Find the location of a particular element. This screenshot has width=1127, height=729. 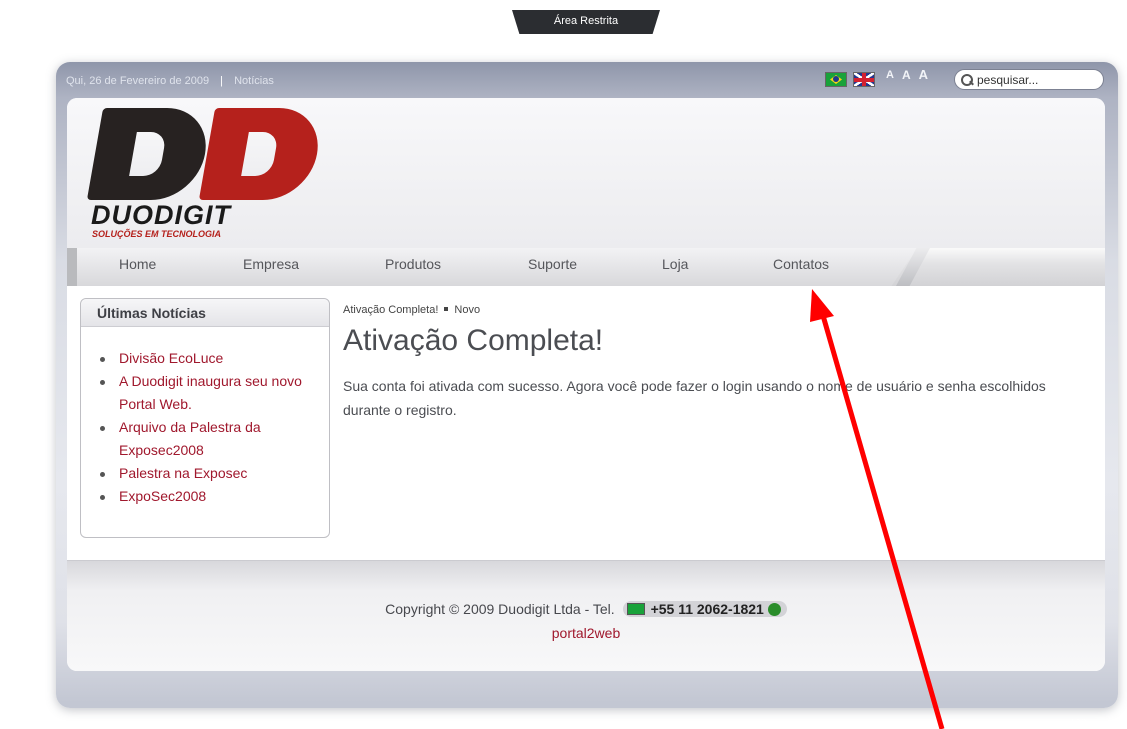

language-flags is located at coordinates (850, 79).